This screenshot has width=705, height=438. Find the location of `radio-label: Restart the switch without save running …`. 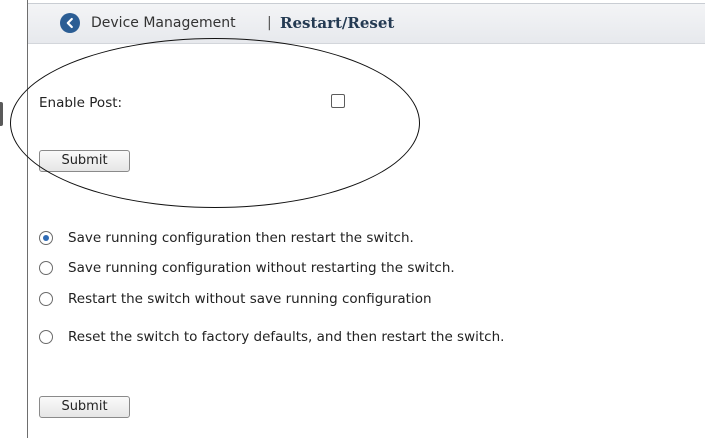

radio-label: Restart the switch without save running … is located at coordinates (250, 299).